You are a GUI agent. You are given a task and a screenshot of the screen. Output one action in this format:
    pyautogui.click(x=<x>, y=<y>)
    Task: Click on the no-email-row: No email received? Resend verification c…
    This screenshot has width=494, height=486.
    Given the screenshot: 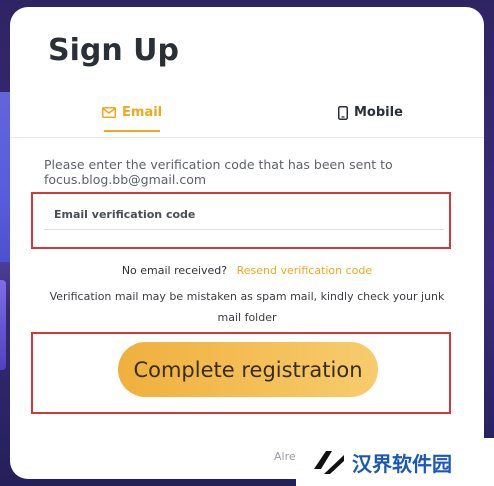 What is the action you would take?
    pyautogui.click(x=247, y=270)
    